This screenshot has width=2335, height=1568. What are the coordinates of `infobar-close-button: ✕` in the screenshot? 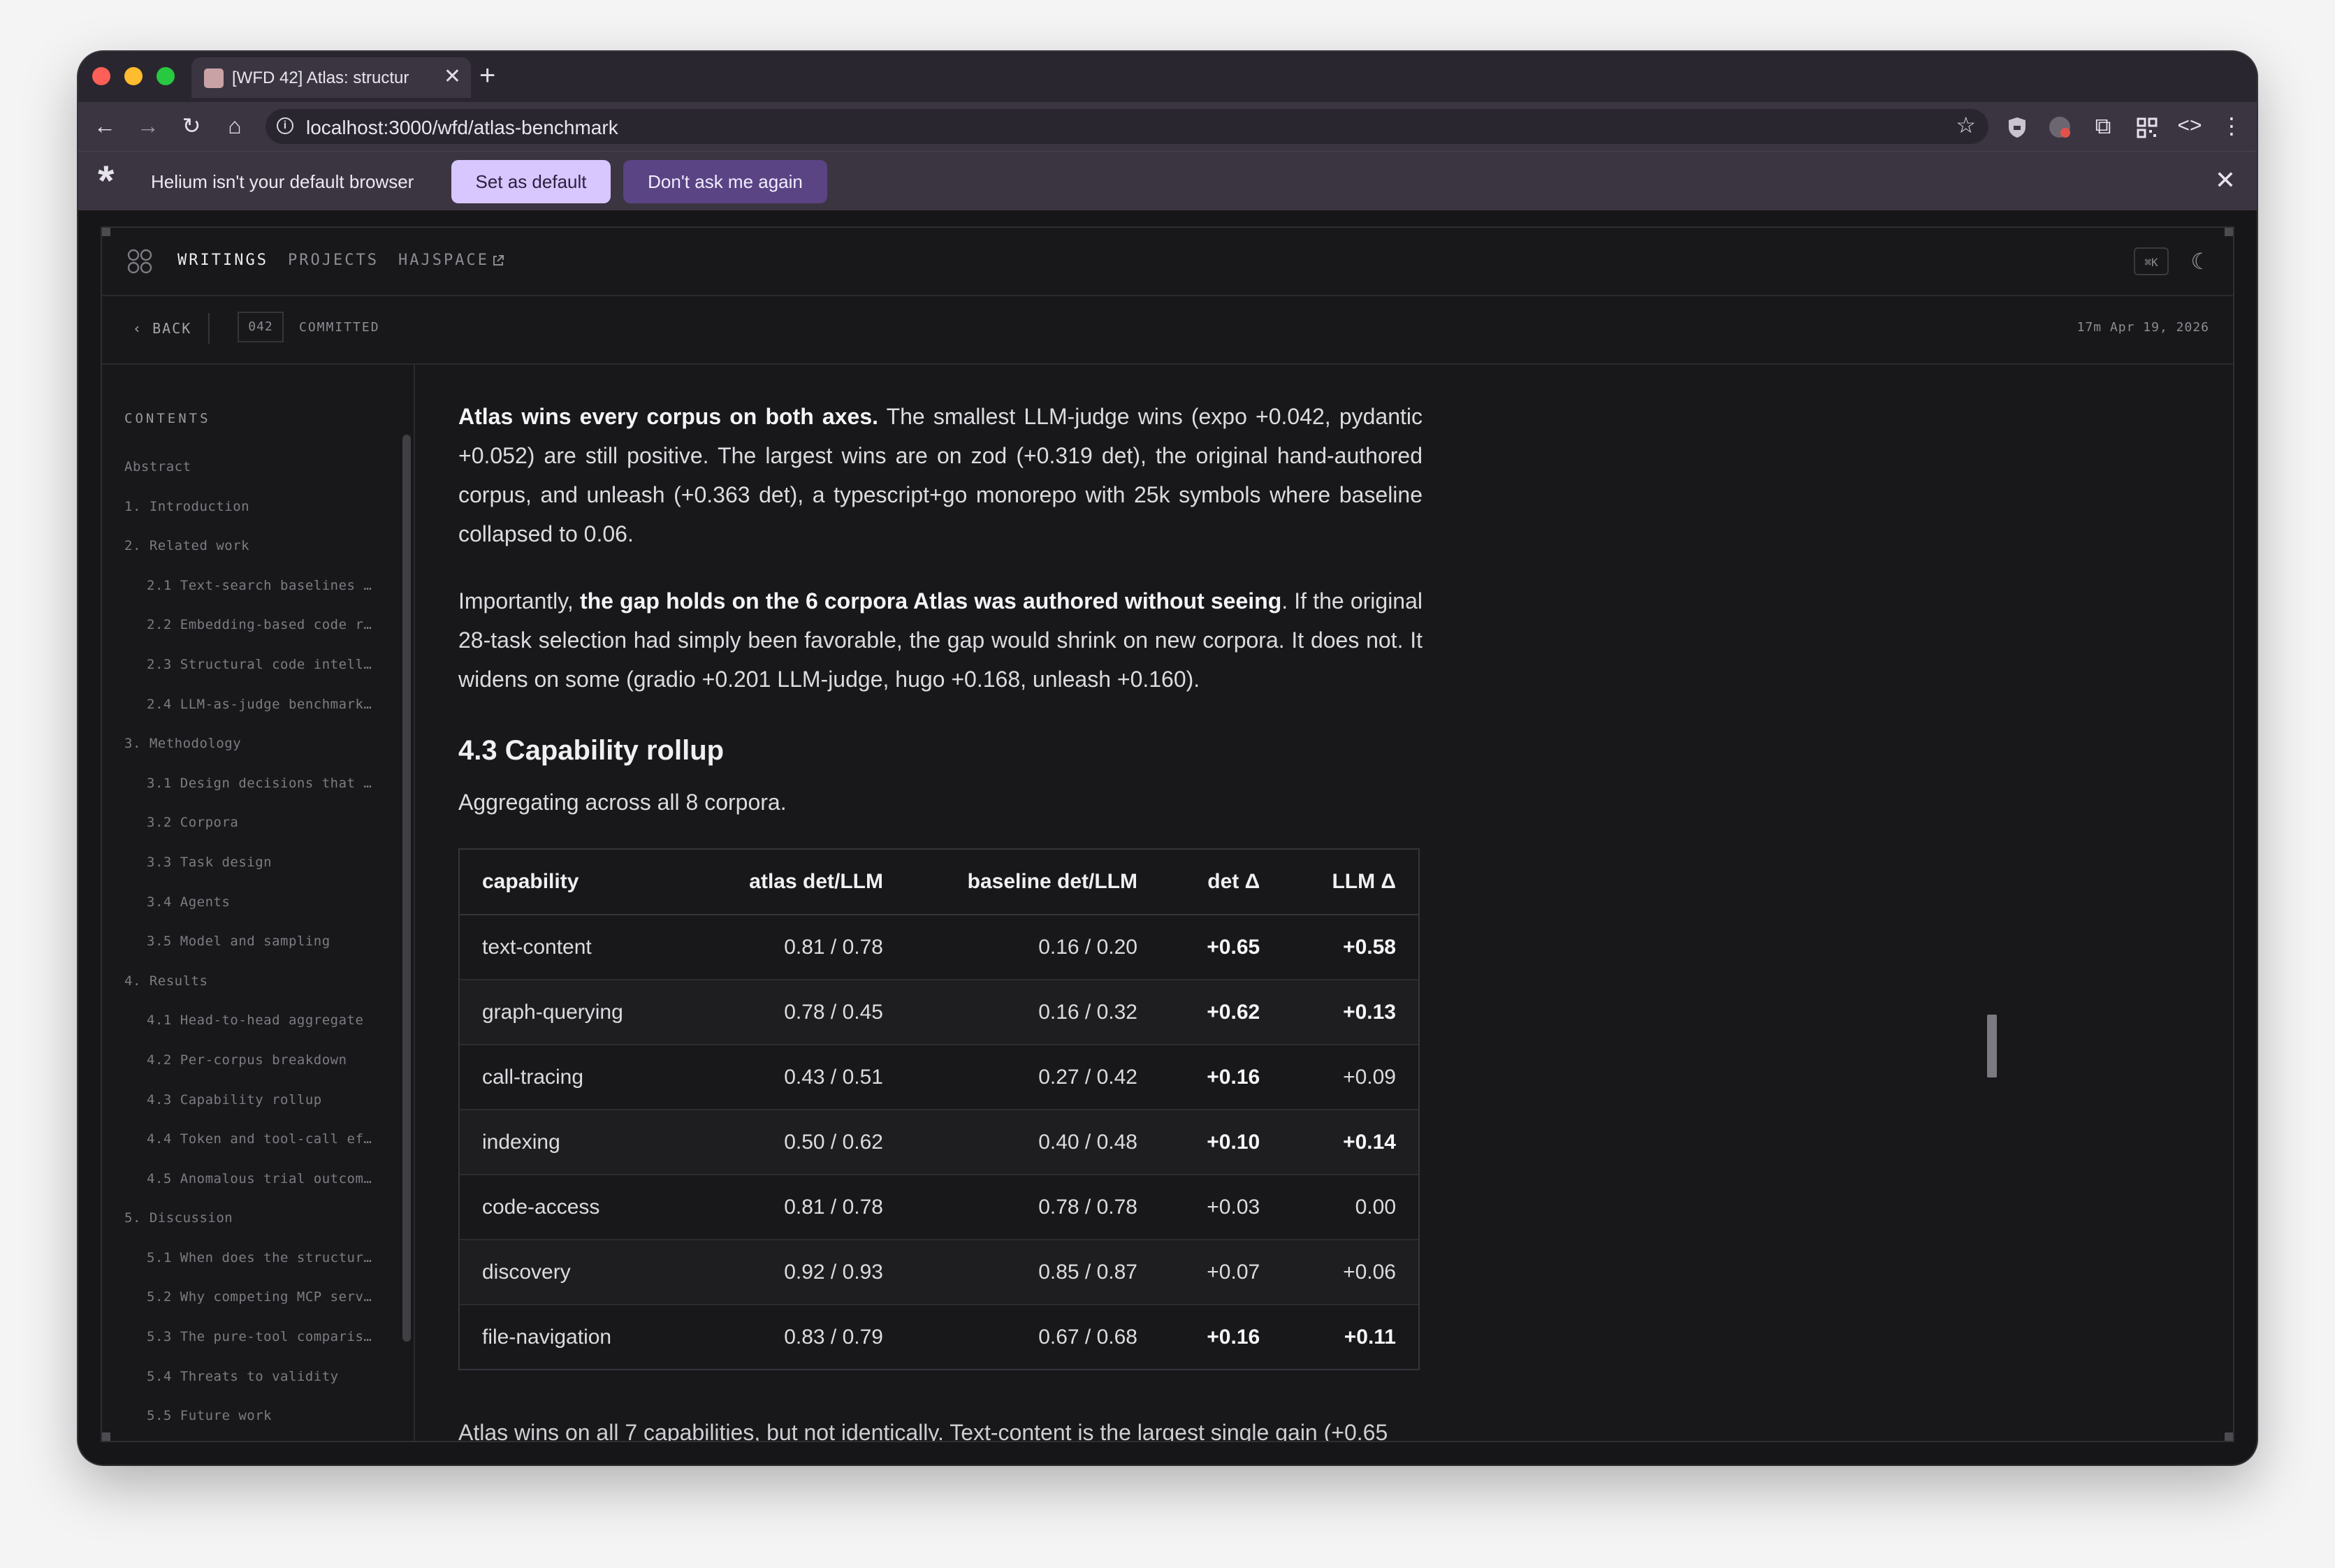 It's located at (2225, 180).